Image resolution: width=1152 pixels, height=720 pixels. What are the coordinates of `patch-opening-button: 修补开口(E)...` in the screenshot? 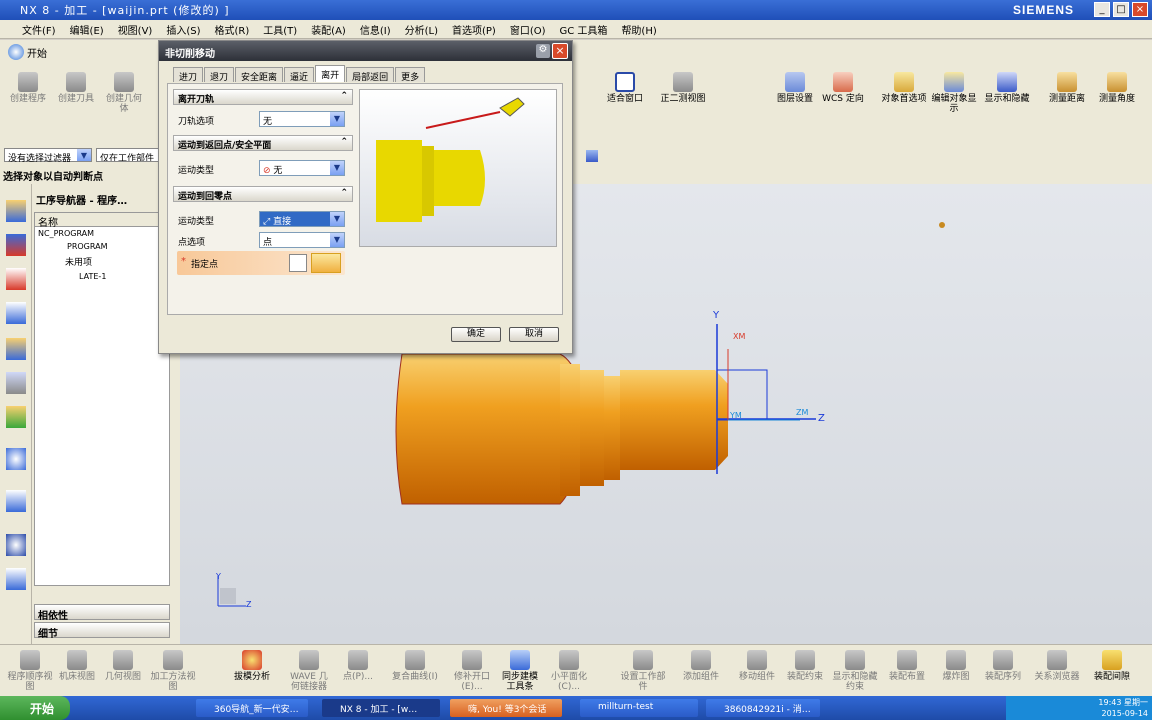 It's located at (472, 671).